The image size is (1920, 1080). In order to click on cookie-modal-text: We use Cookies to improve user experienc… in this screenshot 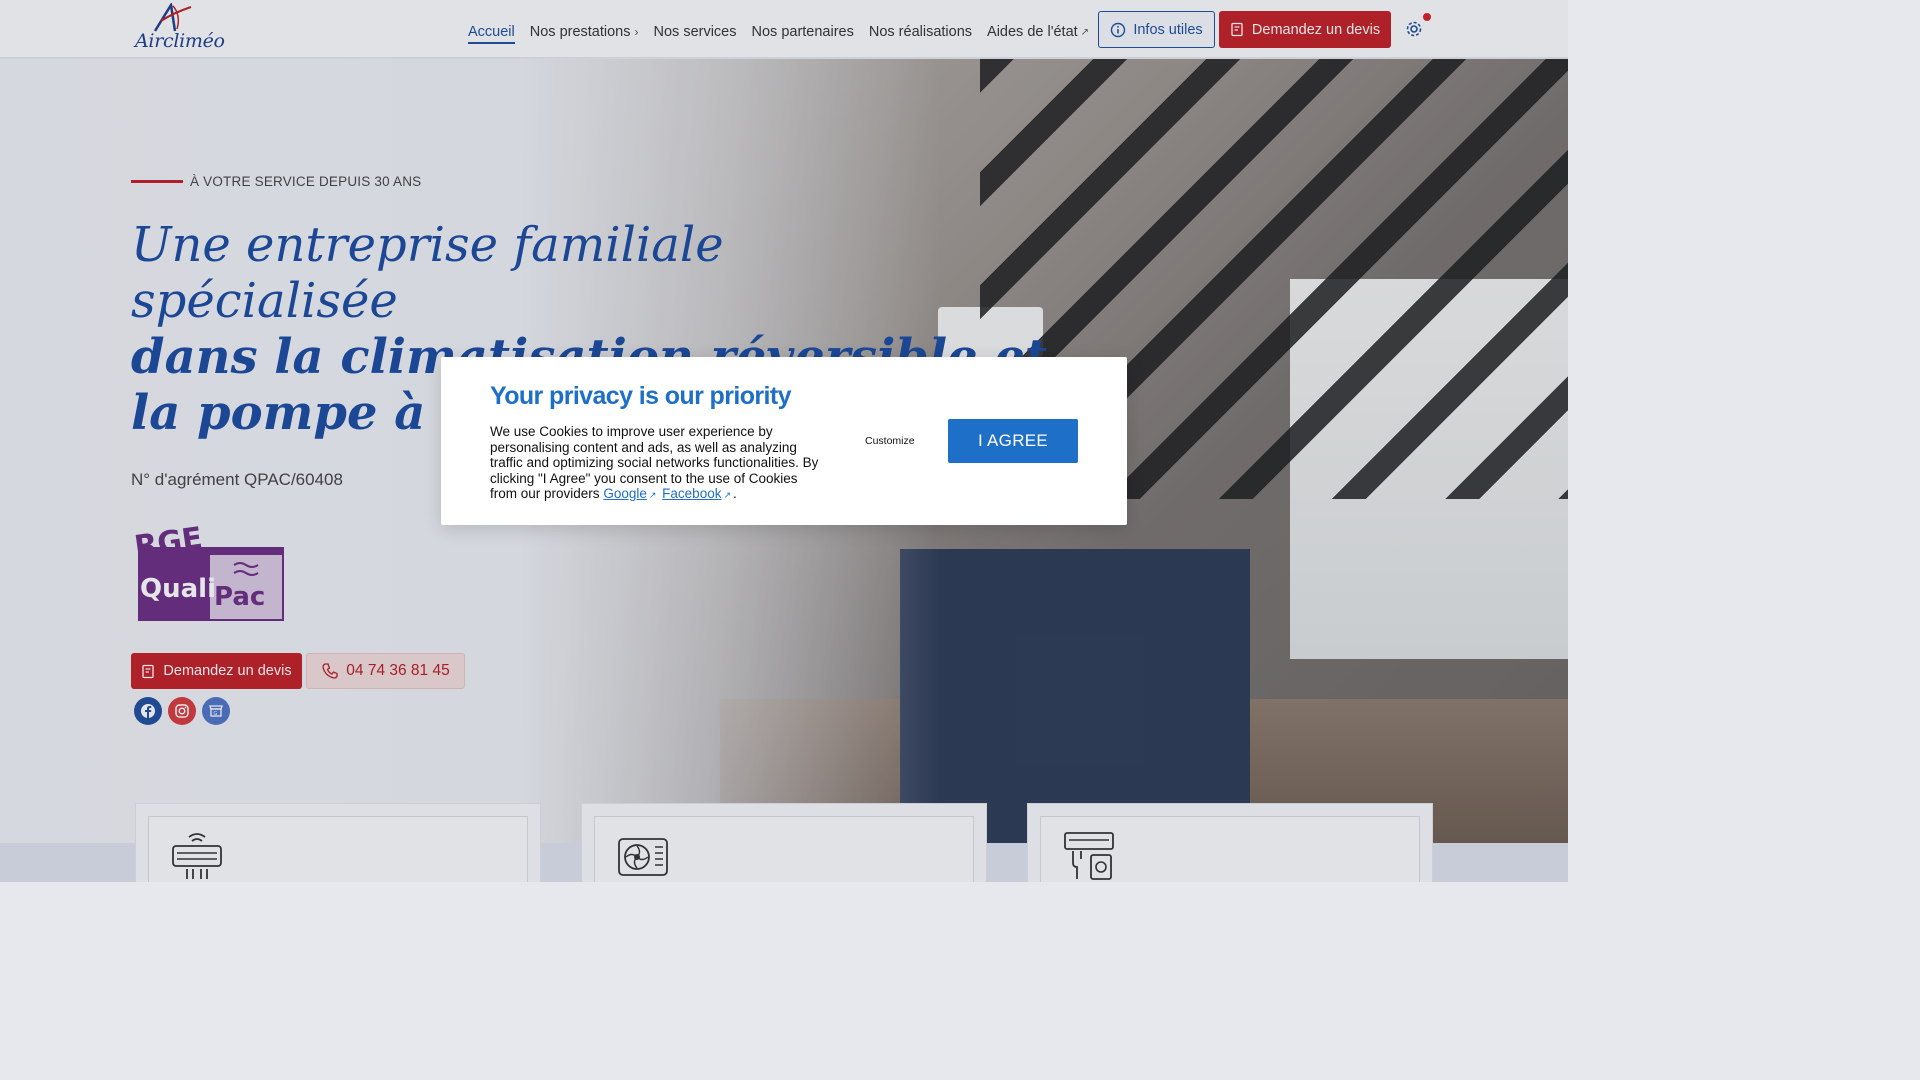, I will do `click(655, 464)`.